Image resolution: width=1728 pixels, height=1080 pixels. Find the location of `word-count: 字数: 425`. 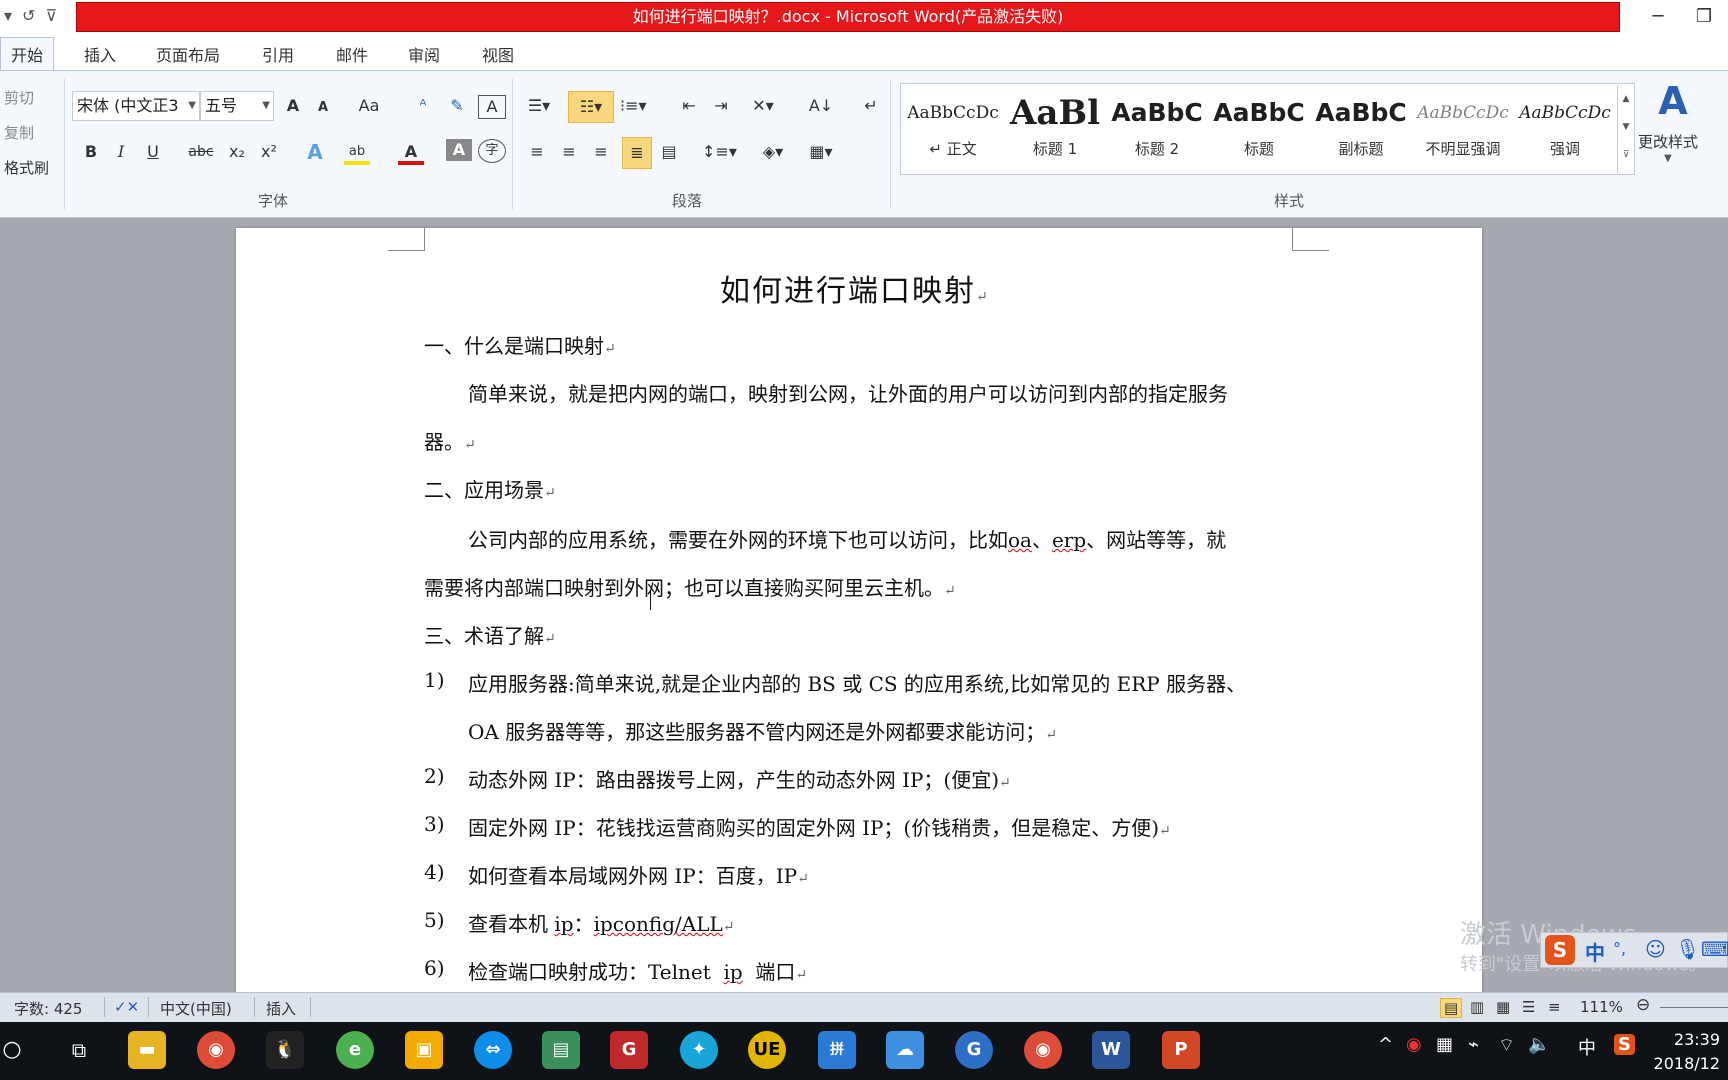

word-count: 字数: 425 is located at coordinates (48, 1008).